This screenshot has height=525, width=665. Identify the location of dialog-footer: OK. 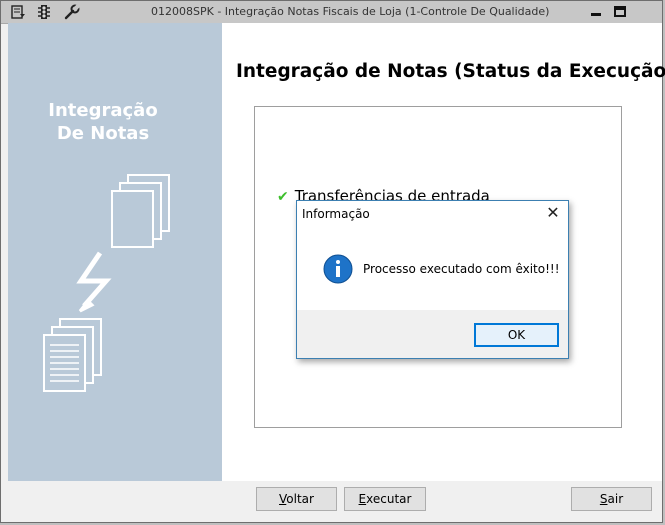
(432, 334).